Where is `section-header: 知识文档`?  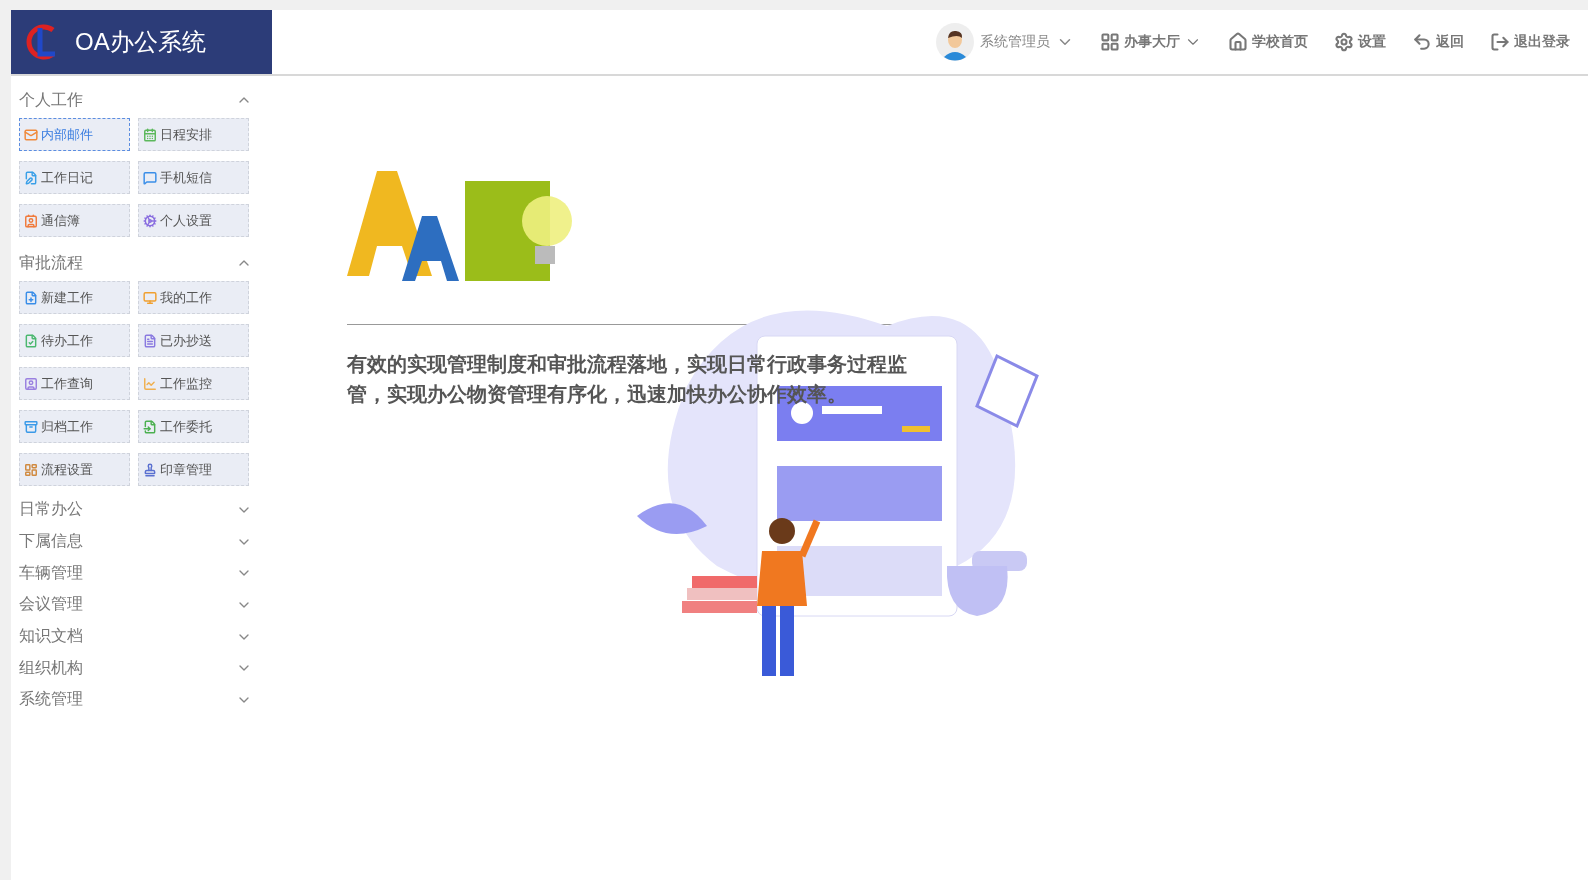 section-header: 知识文档 is located at coordinates (135, 636).